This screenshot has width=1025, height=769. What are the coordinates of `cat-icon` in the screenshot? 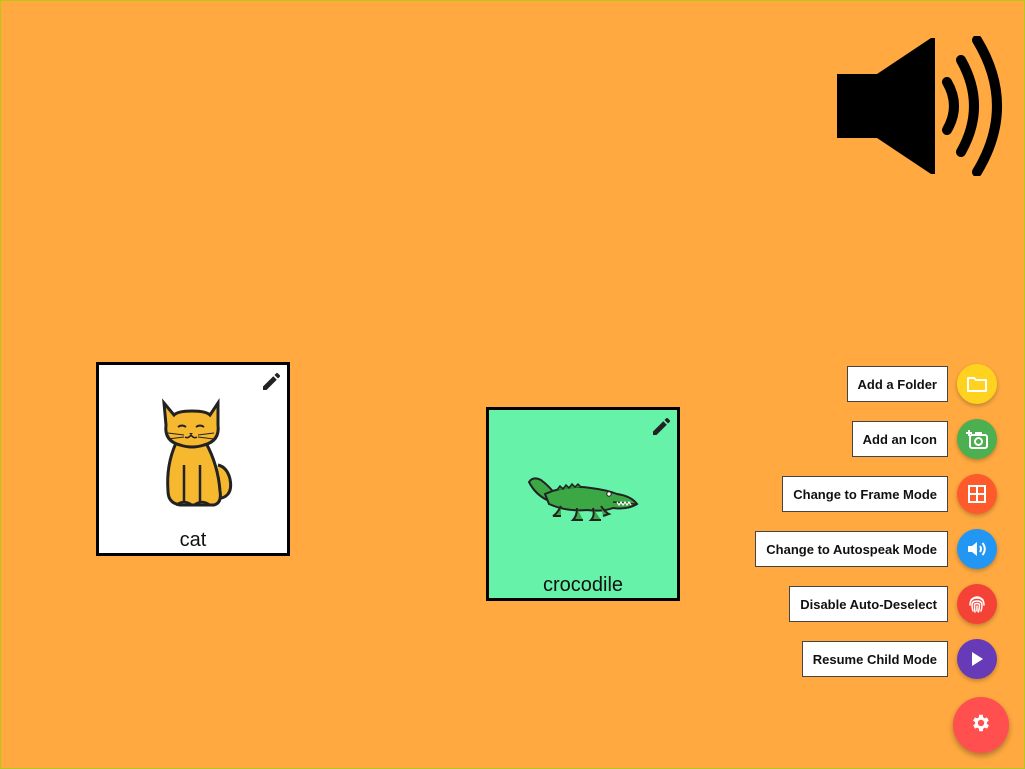 It's located at (193, 454).